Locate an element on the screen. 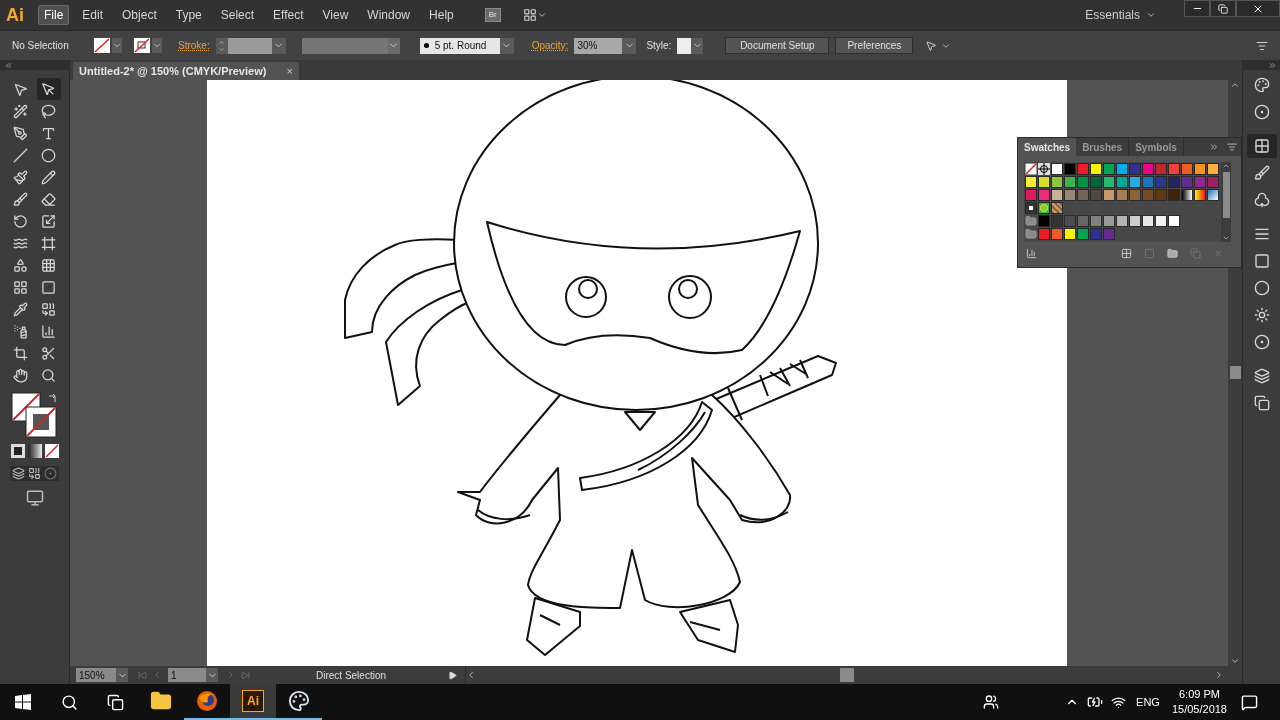  workspace-dropdown: Essentials is located at coordinates (1120, 15).